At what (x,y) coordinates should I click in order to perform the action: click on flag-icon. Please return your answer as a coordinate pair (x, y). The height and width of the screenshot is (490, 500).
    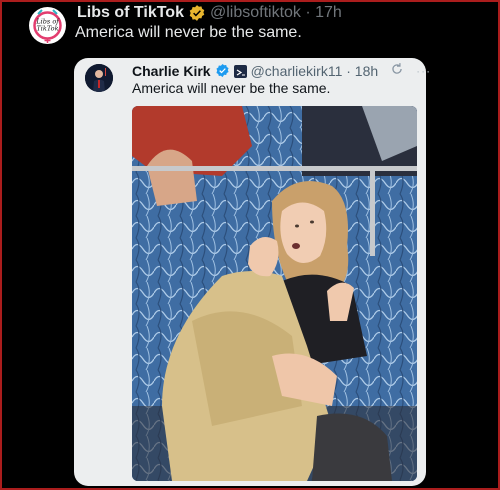
    Looking at the image, I should click on (240, 71).